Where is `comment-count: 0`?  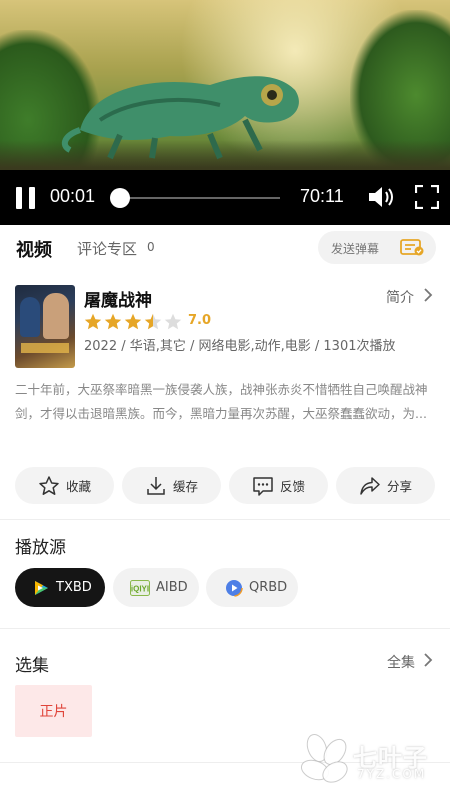
comment-count: 0 is located at coordinates (151, 247).